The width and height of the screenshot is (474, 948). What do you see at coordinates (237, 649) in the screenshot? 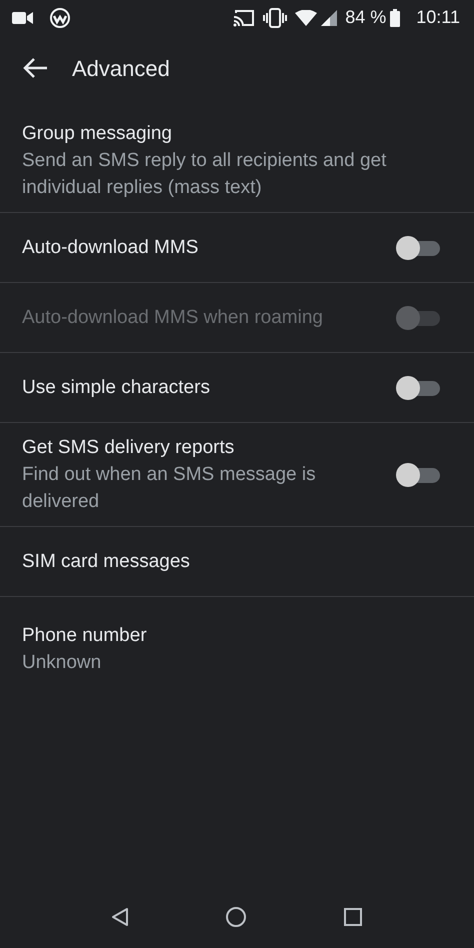
I see `settings-row: Phone number Unknown` at bounding box center [237, 649].